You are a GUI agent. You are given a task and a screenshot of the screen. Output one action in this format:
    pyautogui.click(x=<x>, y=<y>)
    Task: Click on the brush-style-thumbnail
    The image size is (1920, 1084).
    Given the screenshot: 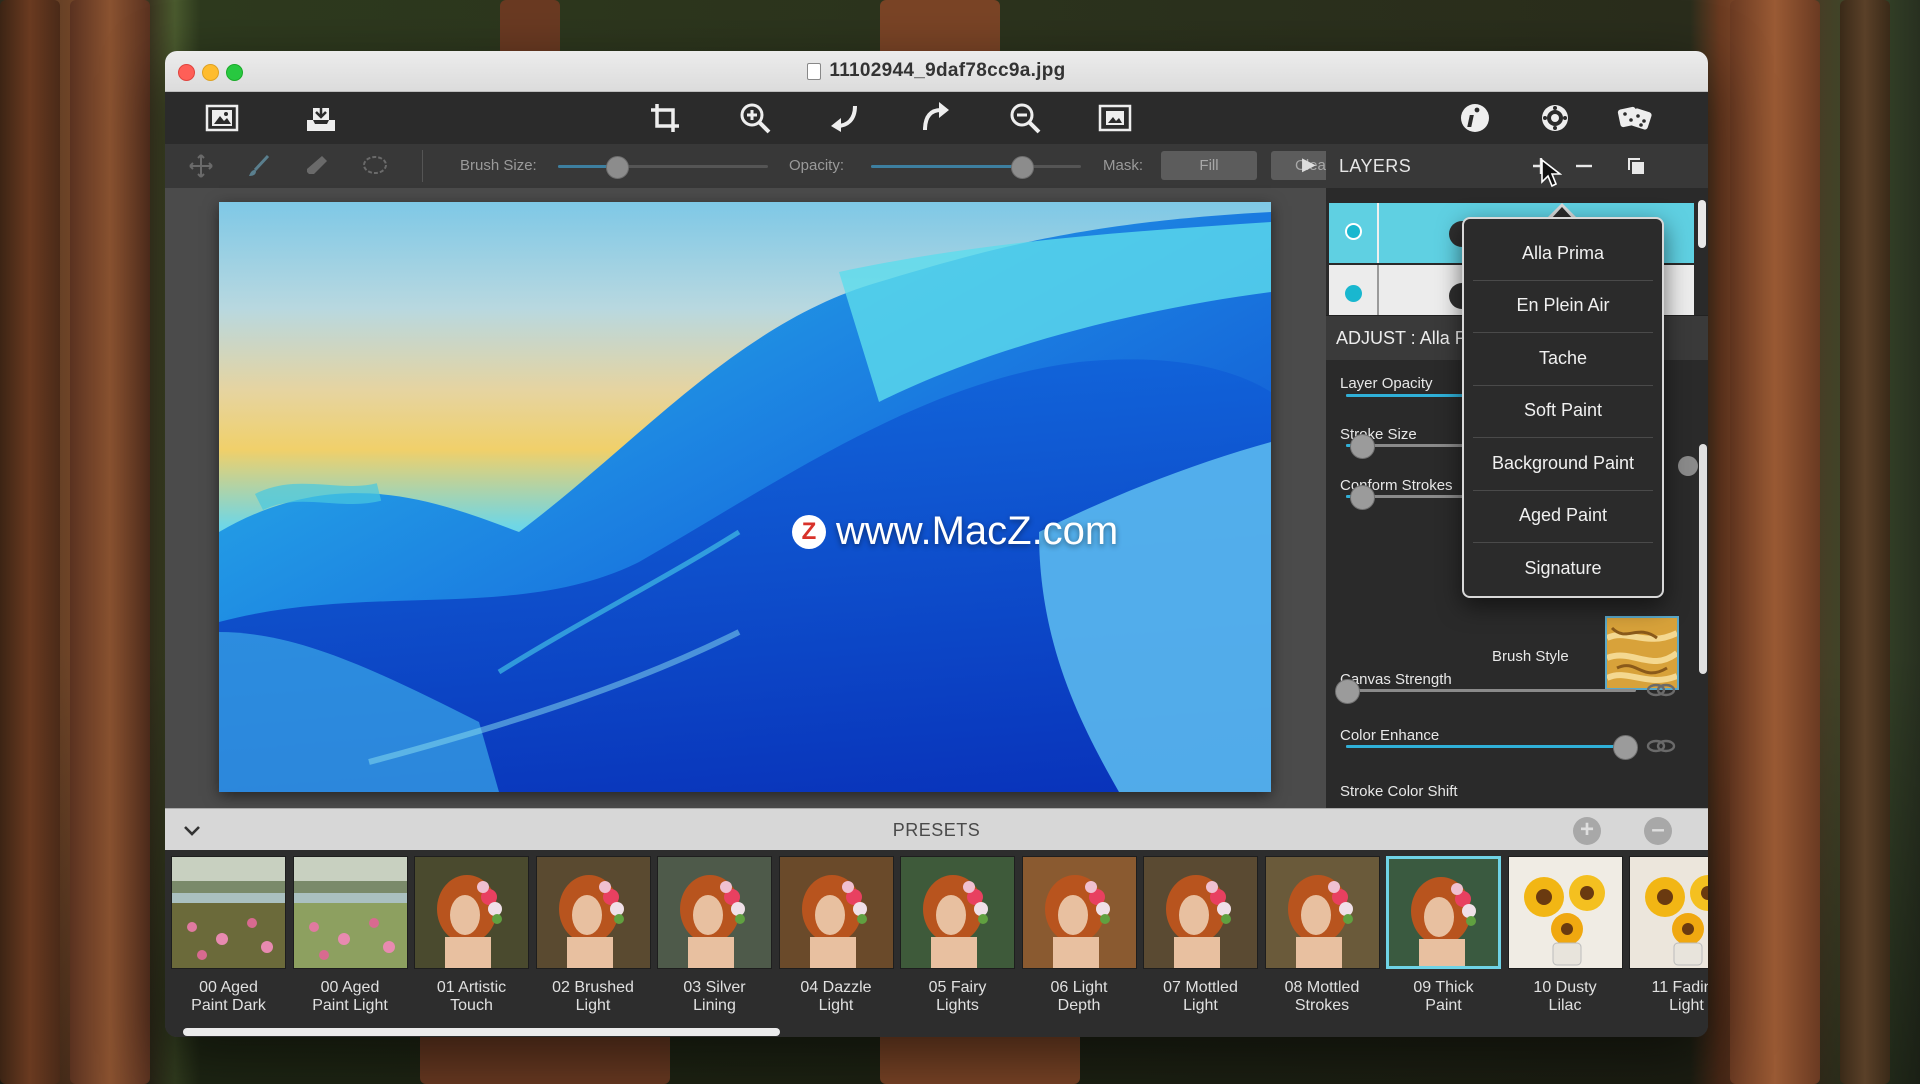 What is the action you would take?
    pyautogui.click(x=1642, y=653)
    